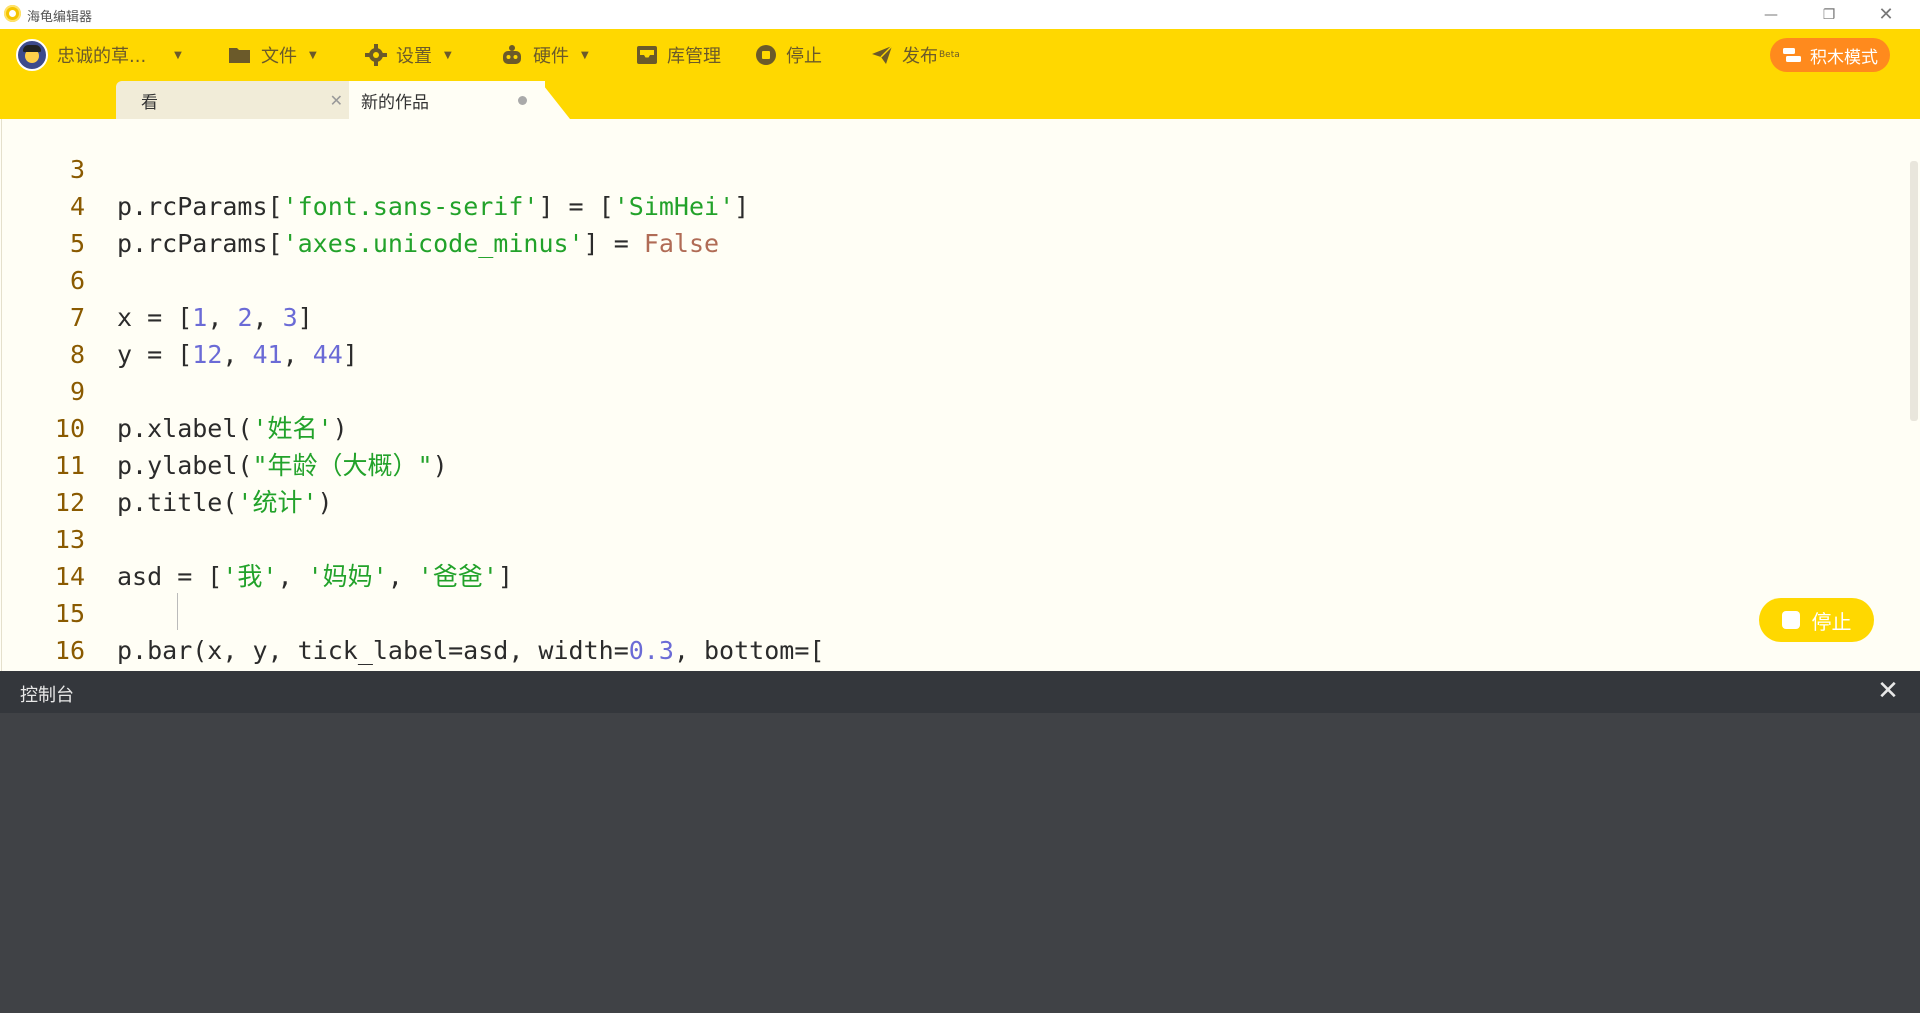  I want to click on floating-stop-button: 停止, so click(1816, 620).